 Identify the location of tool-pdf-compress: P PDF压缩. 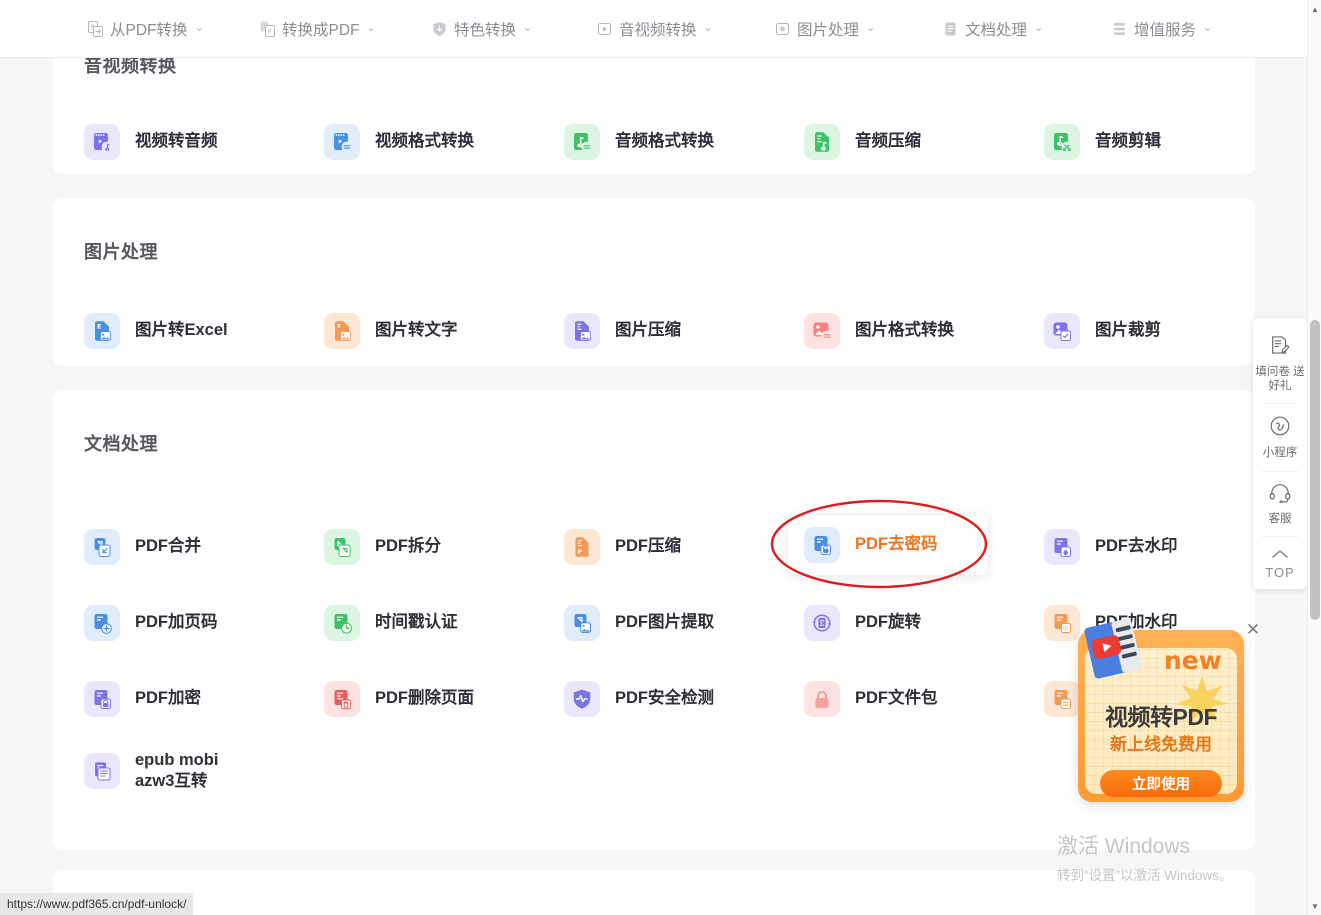
(622, 547).